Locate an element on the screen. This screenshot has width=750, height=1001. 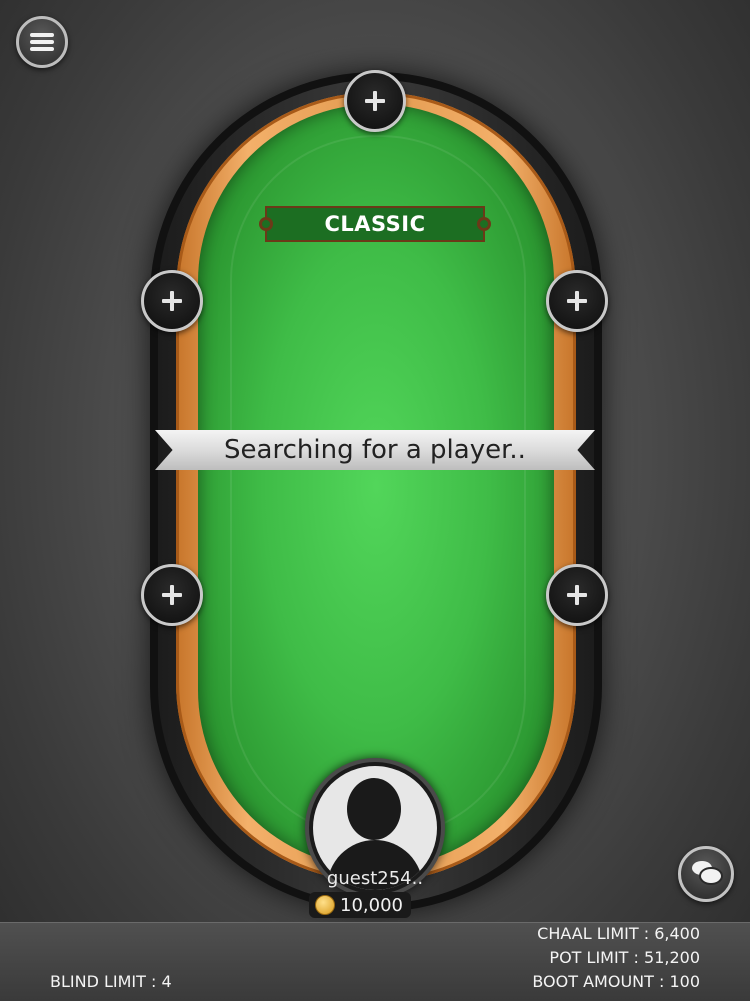
seat-top-join-button is located at coordinates (375, 101).